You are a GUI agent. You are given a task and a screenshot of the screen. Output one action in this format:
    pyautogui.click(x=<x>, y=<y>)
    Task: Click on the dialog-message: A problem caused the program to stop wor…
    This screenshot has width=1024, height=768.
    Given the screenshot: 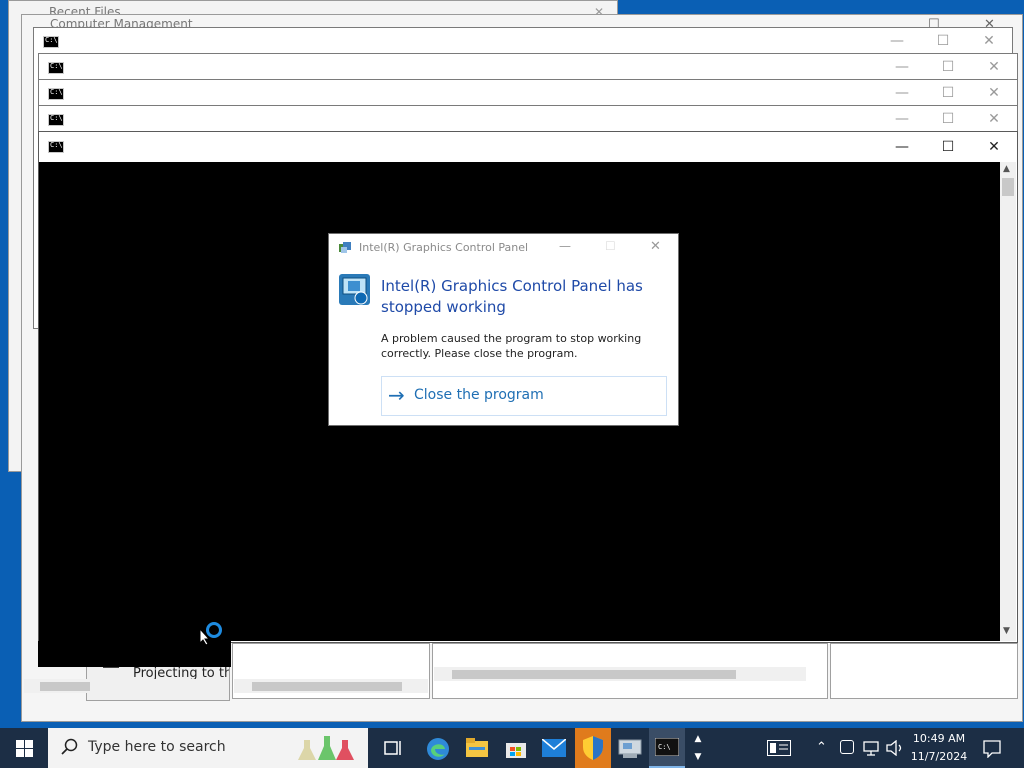 What is the action you would take?
    pyautogui.click(x=511, y=346)
    